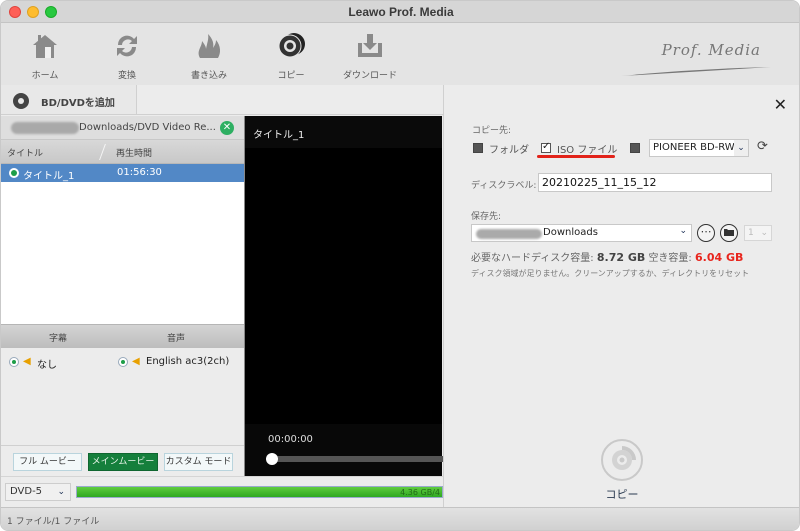 The width and height of the screenshot is (800, 531). I want to click on copies-value: 1, so click(751, 233).